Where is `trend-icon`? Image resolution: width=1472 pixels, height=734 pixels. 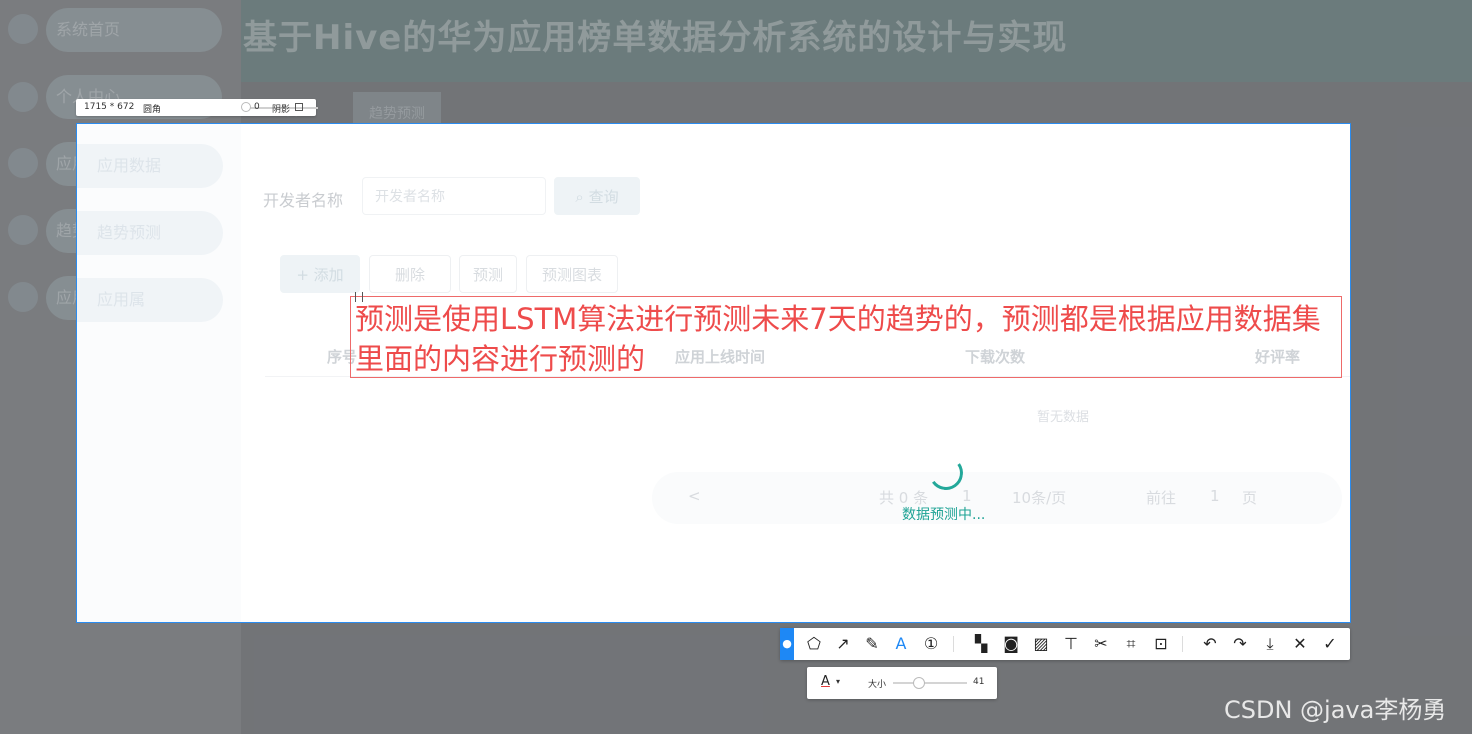 trend-icon is located at coordinates (23, 230).